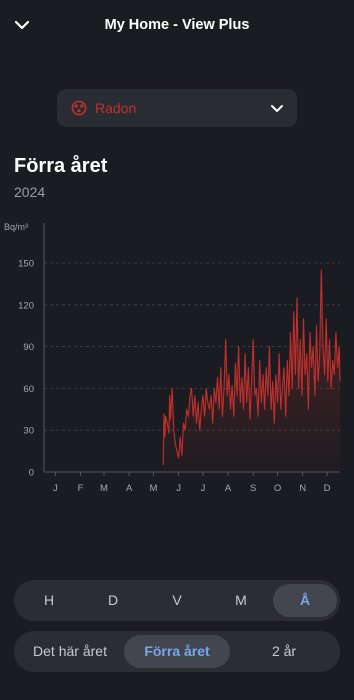 The height and width of the screenshot is (700, 354). I want to click on sensor-selector-dropdown: Radon, so click(177, 108).